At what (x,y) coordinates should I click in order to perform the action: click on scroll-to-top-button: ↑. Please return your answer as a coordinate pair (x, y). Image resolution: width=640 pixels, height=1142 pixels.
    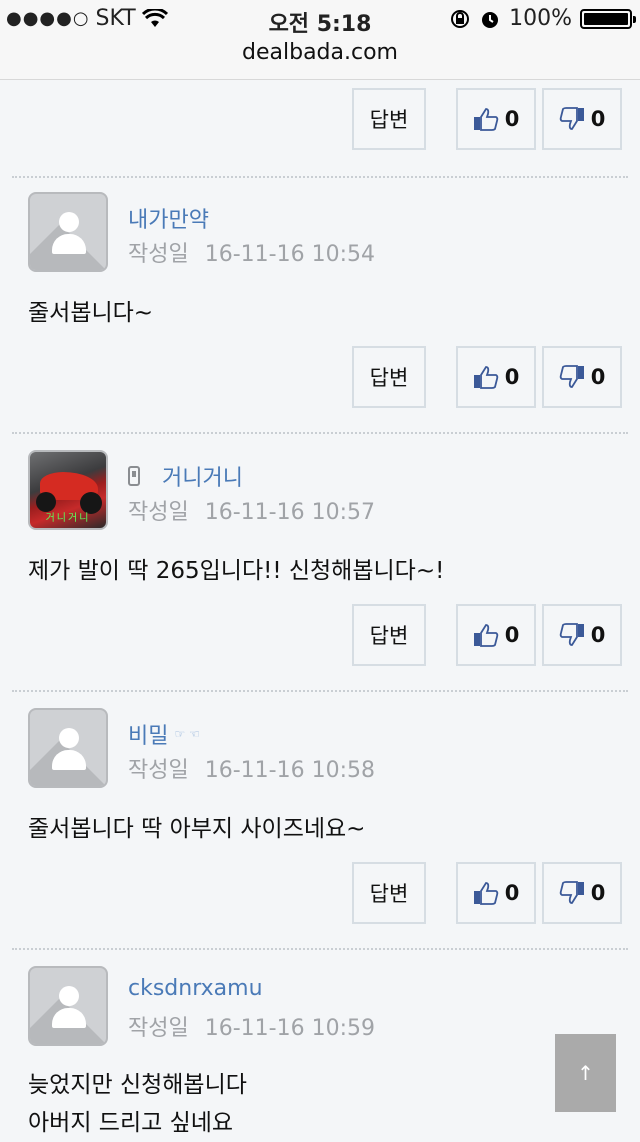
    Looking at the image, I should click on (585, 1073).